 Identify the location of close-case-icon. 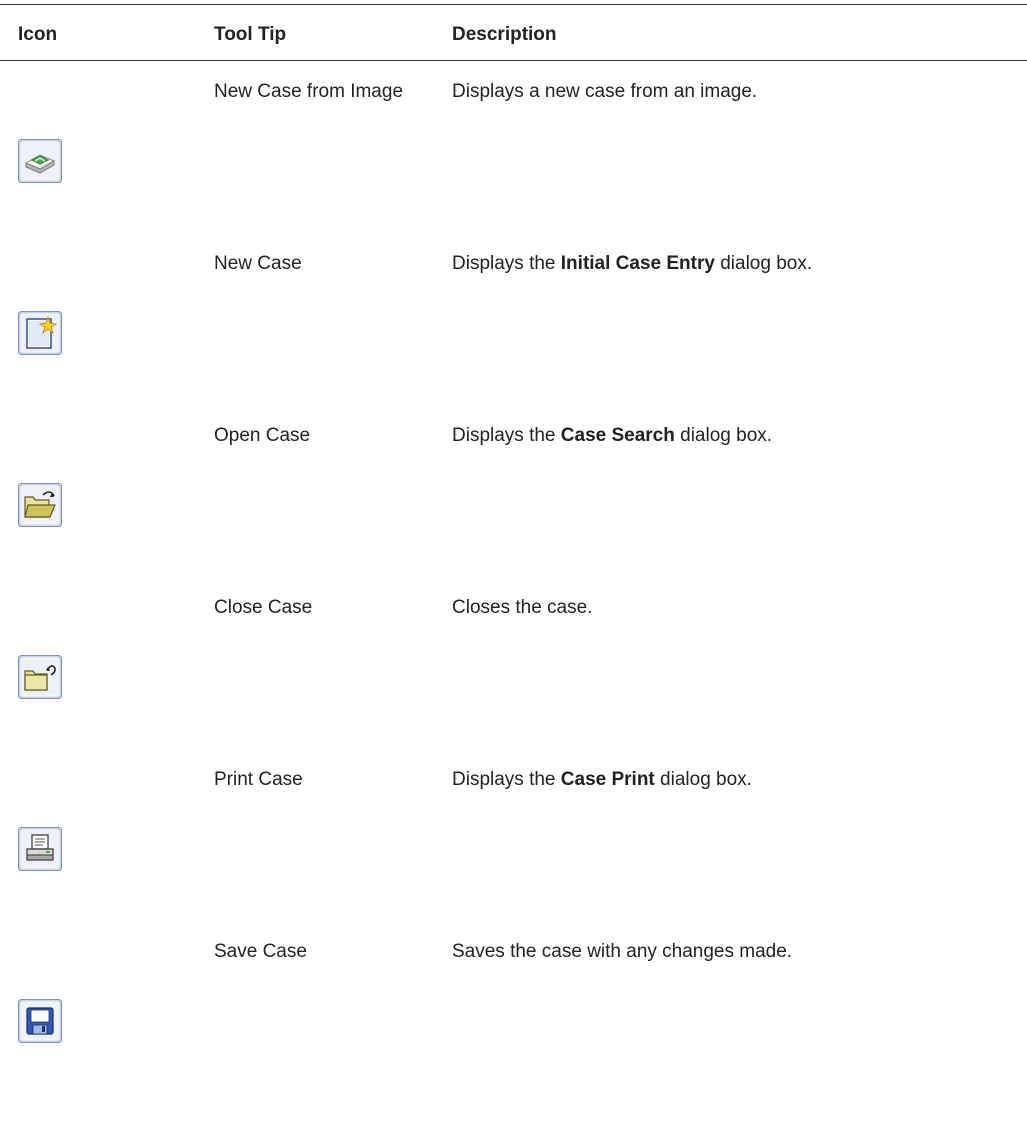
(40, 677).